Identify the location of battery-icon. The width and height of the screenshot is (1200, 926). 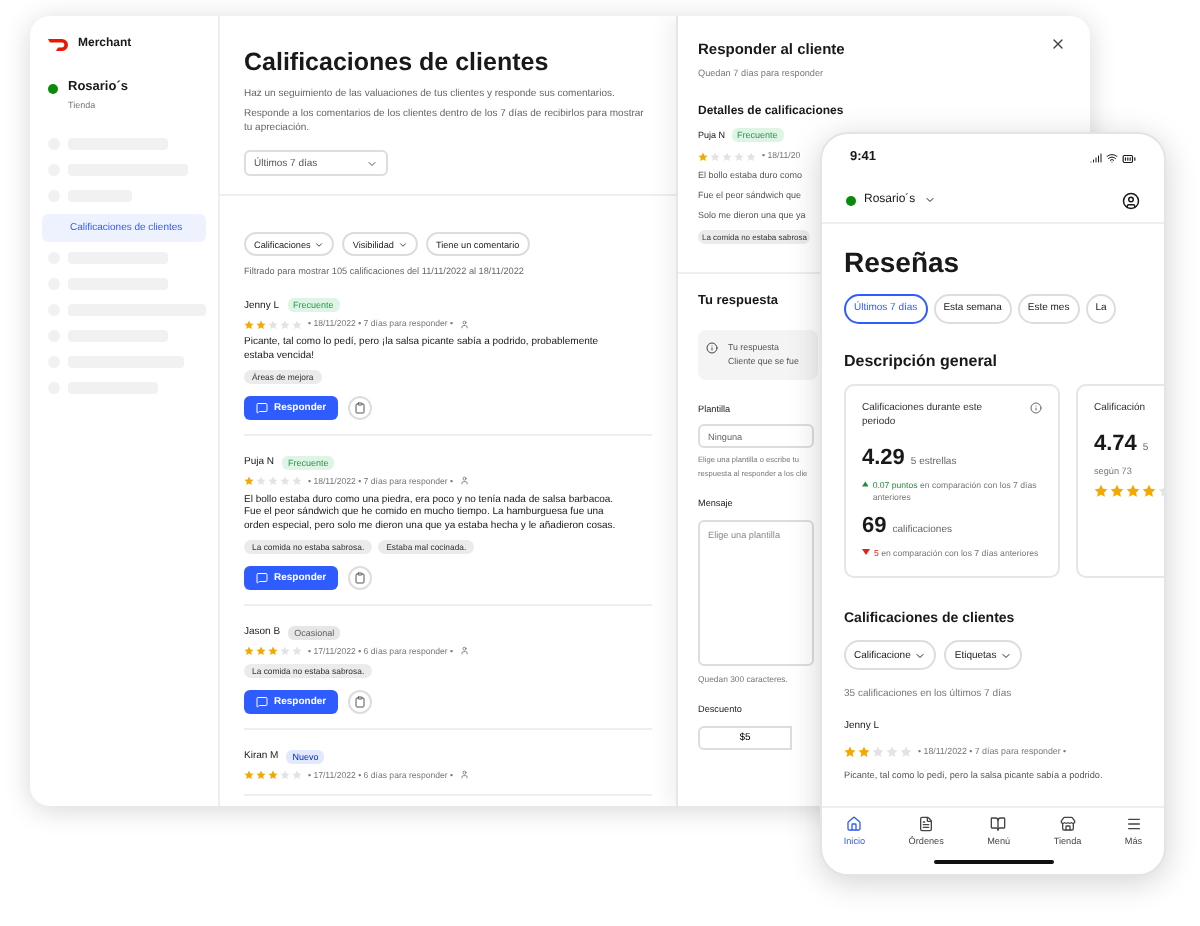
(1129, 158).